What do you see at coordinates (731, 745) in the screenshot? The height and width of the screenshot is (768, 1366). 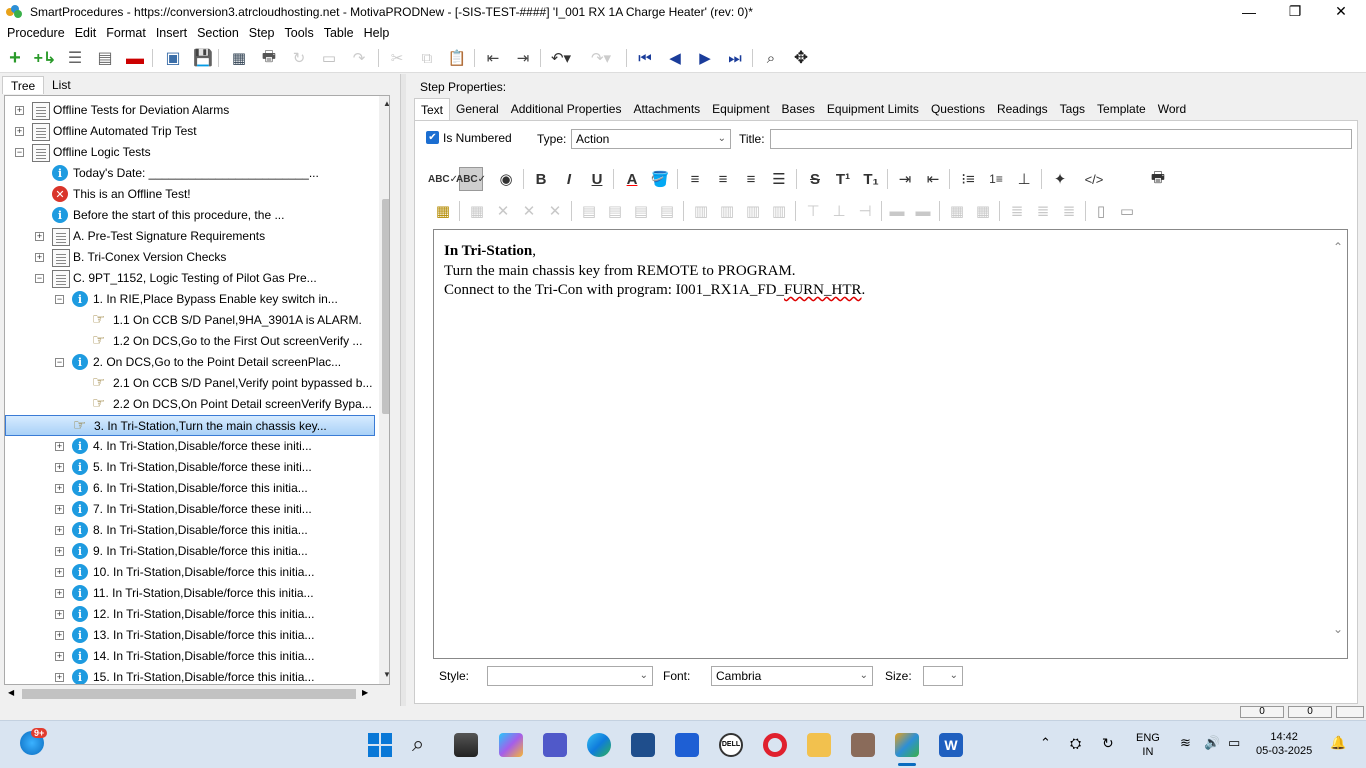 I see `dell-icon: DELL` at bounding box center [731, 745].